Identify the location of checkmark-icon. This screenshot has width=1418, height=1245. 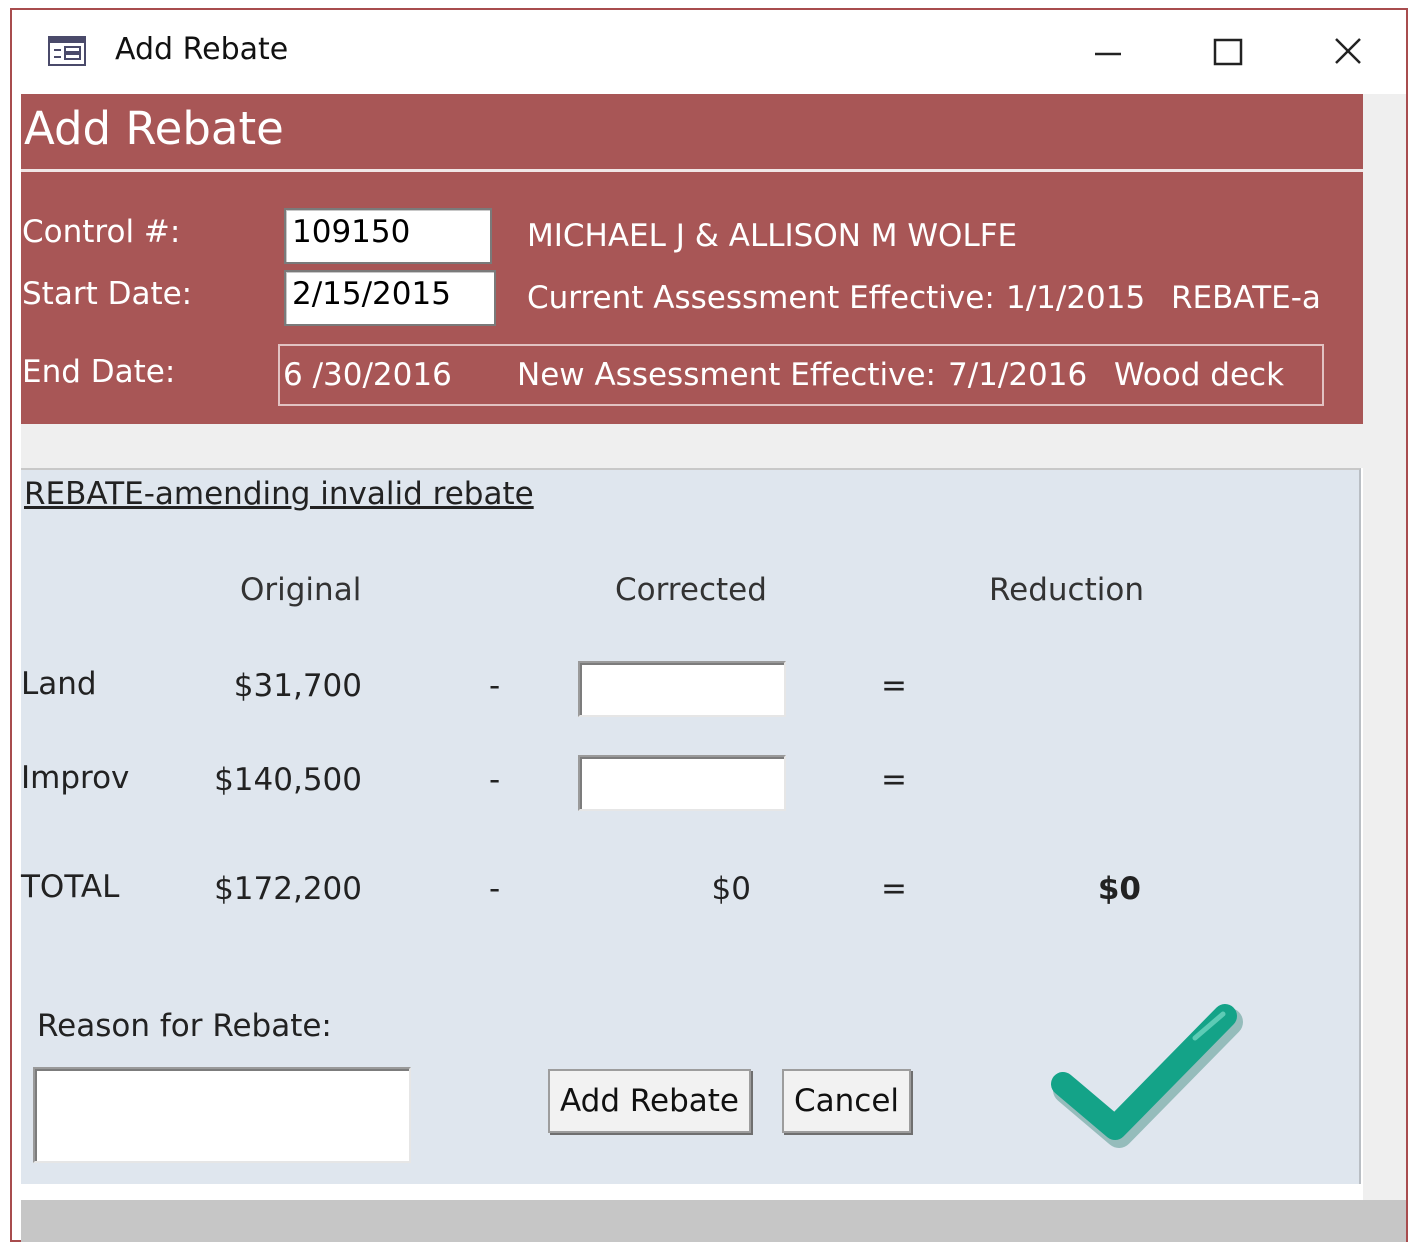
(1150, 1078).